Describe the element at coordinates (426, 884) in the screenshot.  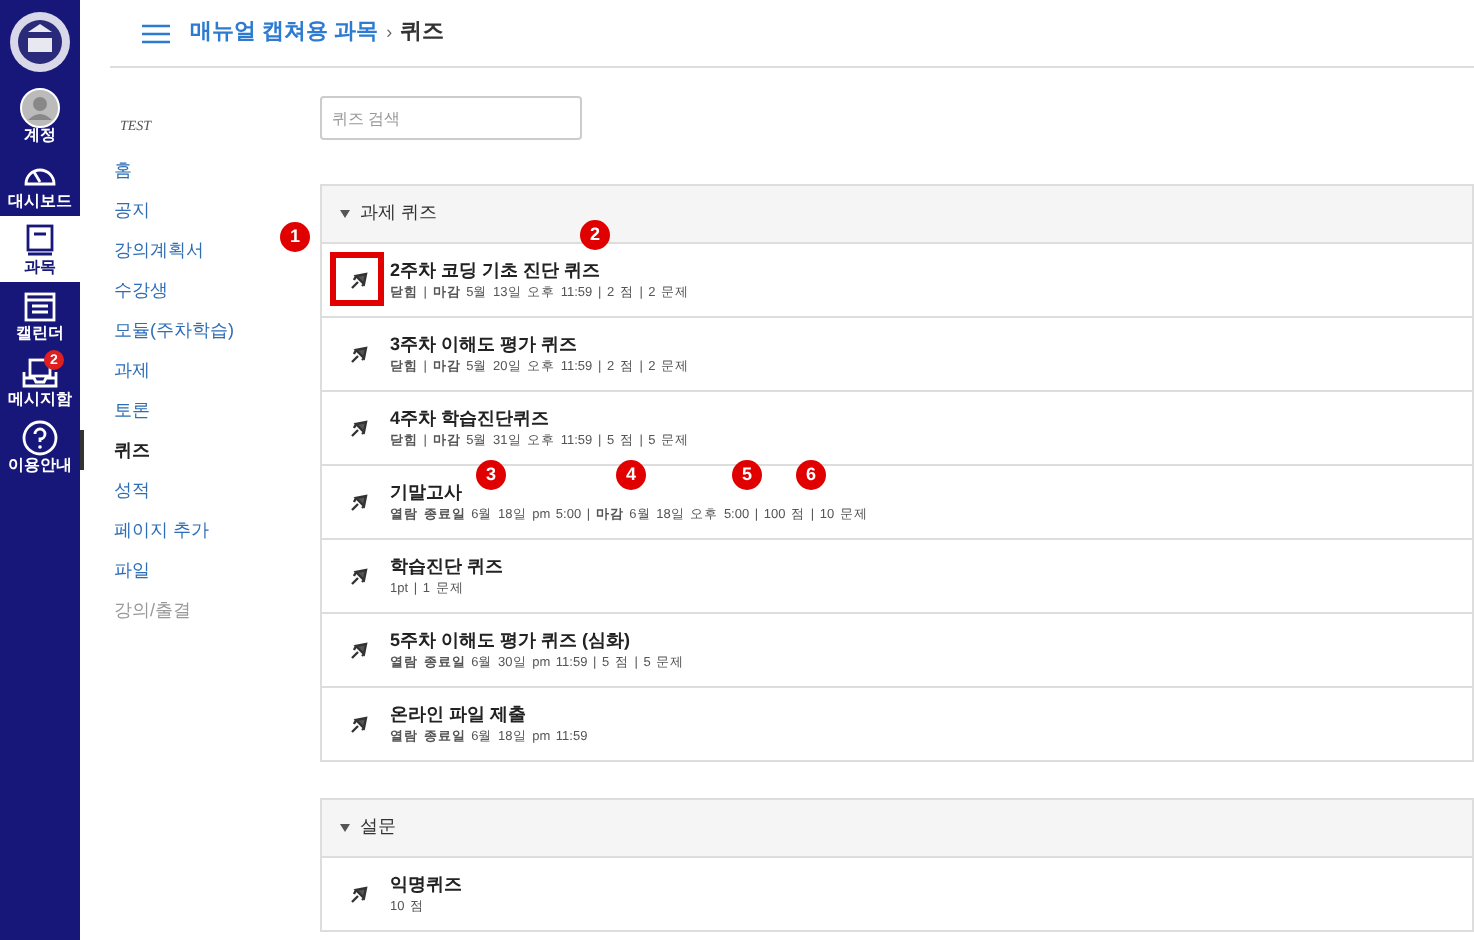
I see `quiz-title: 익명퀴즈` at that location.